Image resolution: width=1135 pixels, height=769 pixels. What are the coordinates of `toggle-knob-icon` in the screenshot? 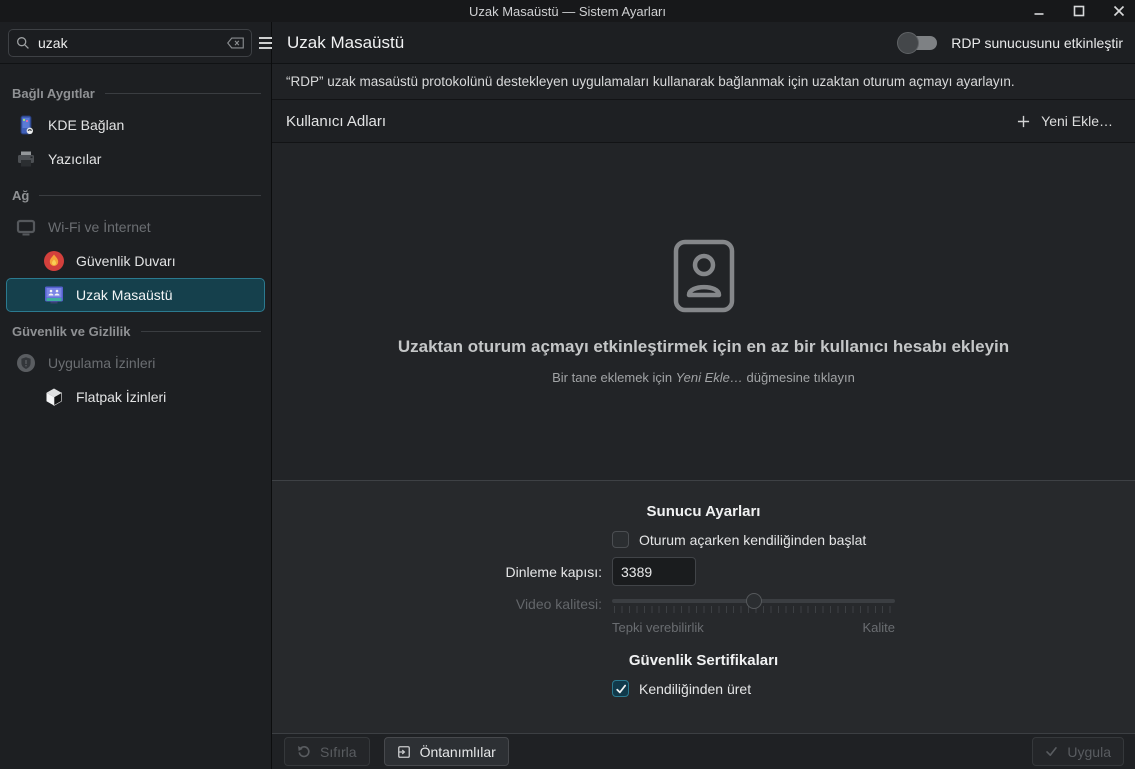 It's located at (908, 42).